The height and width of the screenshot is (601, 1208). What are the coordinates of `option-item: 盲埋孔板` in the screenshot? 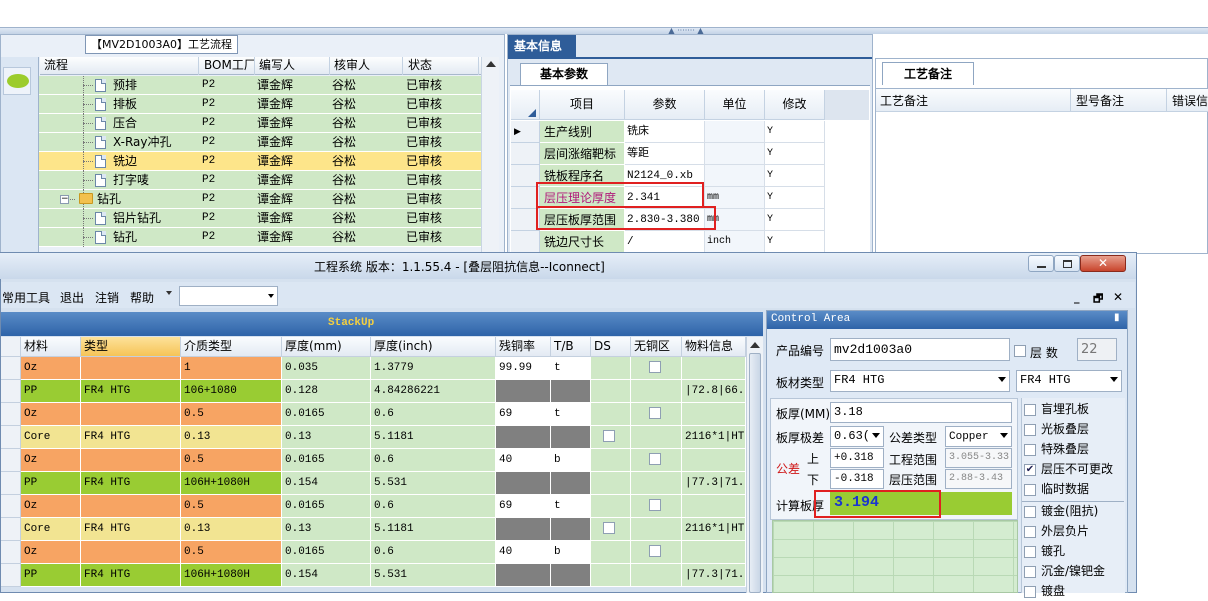 It's located at (1056, 410).